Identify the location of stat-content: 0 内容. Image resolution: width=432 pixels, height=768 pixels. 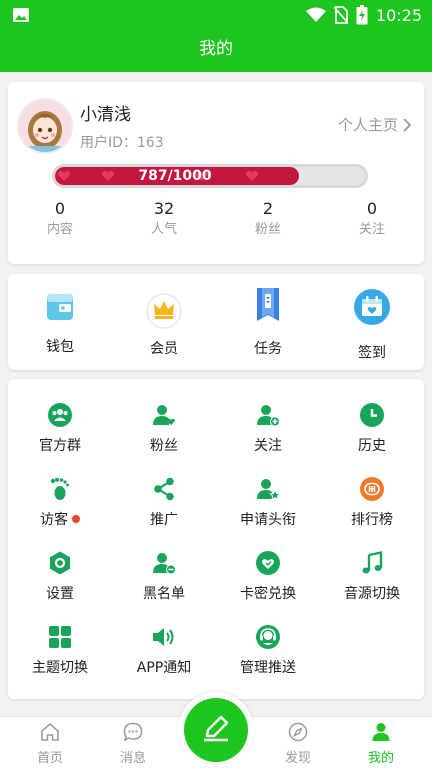
(60, 219).